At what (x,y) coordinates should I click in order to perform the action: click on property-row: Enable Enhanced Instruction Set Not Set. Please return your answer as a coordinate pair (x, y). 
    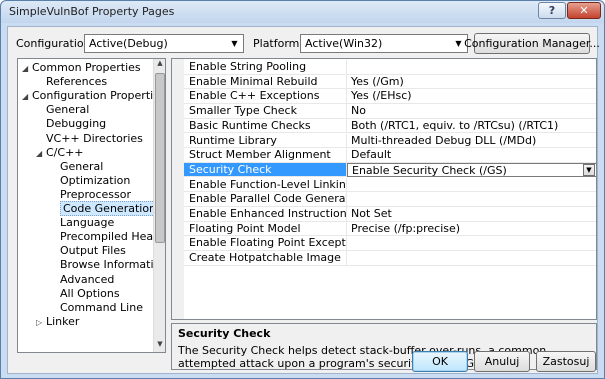
    Looking at the image, I should click on (390, 214).